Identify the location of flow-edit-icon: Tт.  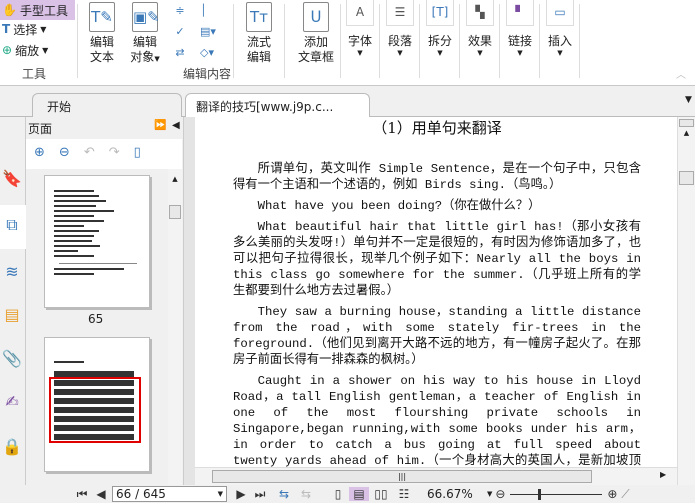
(259, 17).